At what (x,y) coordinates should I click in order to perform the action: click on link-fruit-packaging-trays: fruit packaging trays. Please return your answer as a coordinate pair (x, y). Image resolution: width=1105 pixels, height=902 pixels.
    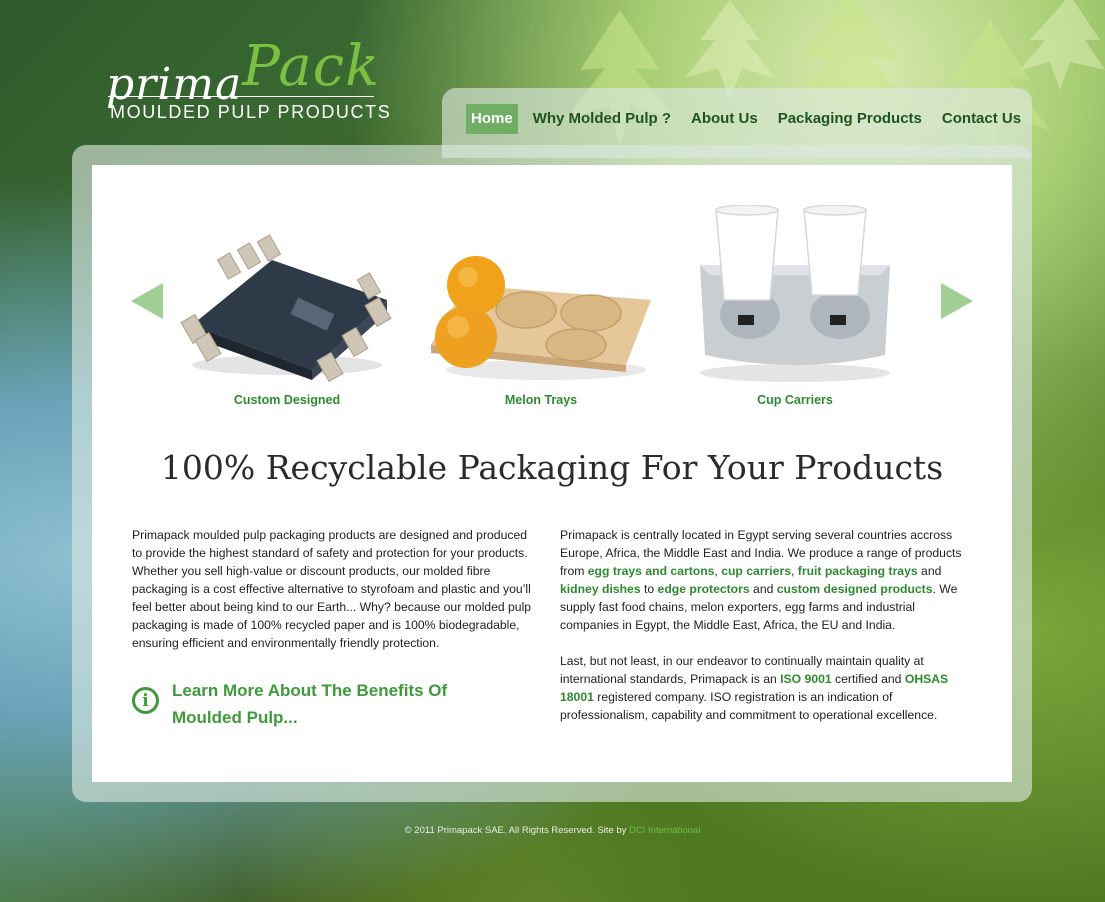
    Looking at the image, I should click on (858, 571).